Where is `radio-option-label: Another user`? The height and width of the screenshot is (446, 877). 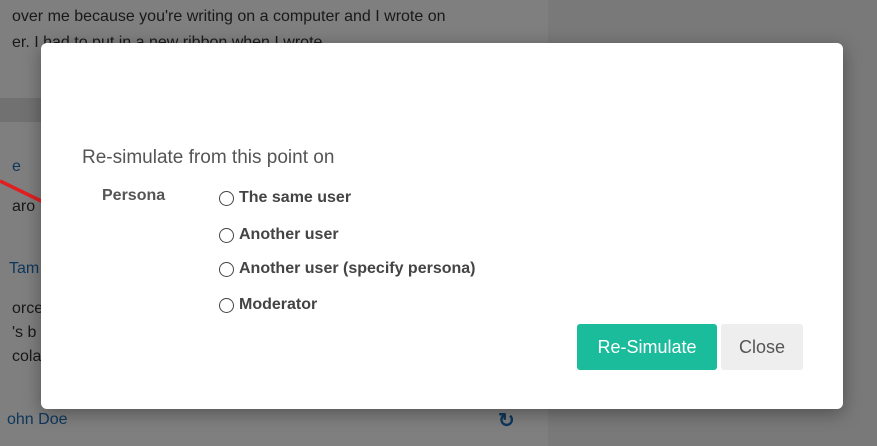 radio-option-label: Another user is located at coordinates (289, 234).